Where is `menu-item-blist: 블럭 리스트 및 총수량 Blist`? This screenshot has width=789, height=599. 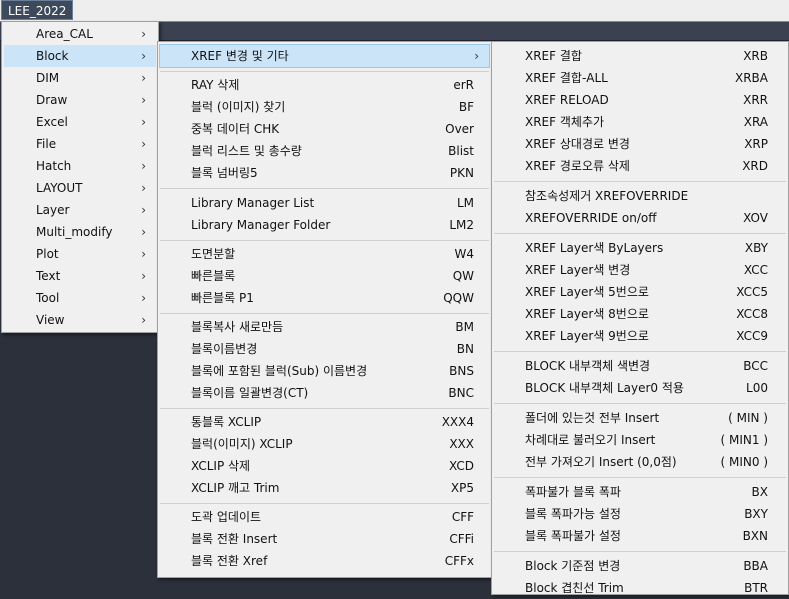
menu-item-blist: 블럭 리스트 및 총수량 Blist is located at coordinates (324, 151).